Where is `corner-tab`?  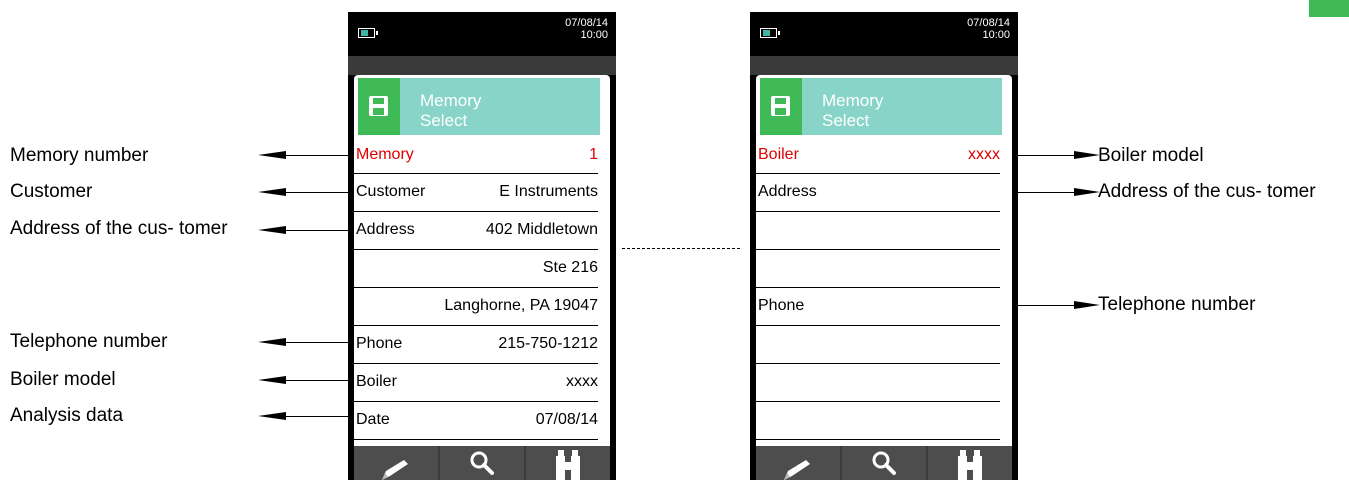 corner-tab is located at coordinates (1329, 8).